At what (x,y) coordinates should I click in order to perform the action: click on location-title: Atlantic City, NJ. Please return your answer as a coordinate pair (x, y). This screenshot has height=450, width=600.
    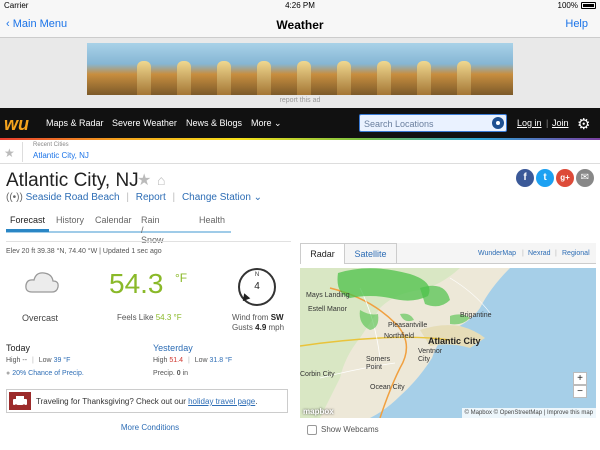
    Looking at the image, I should click on (72, 180).